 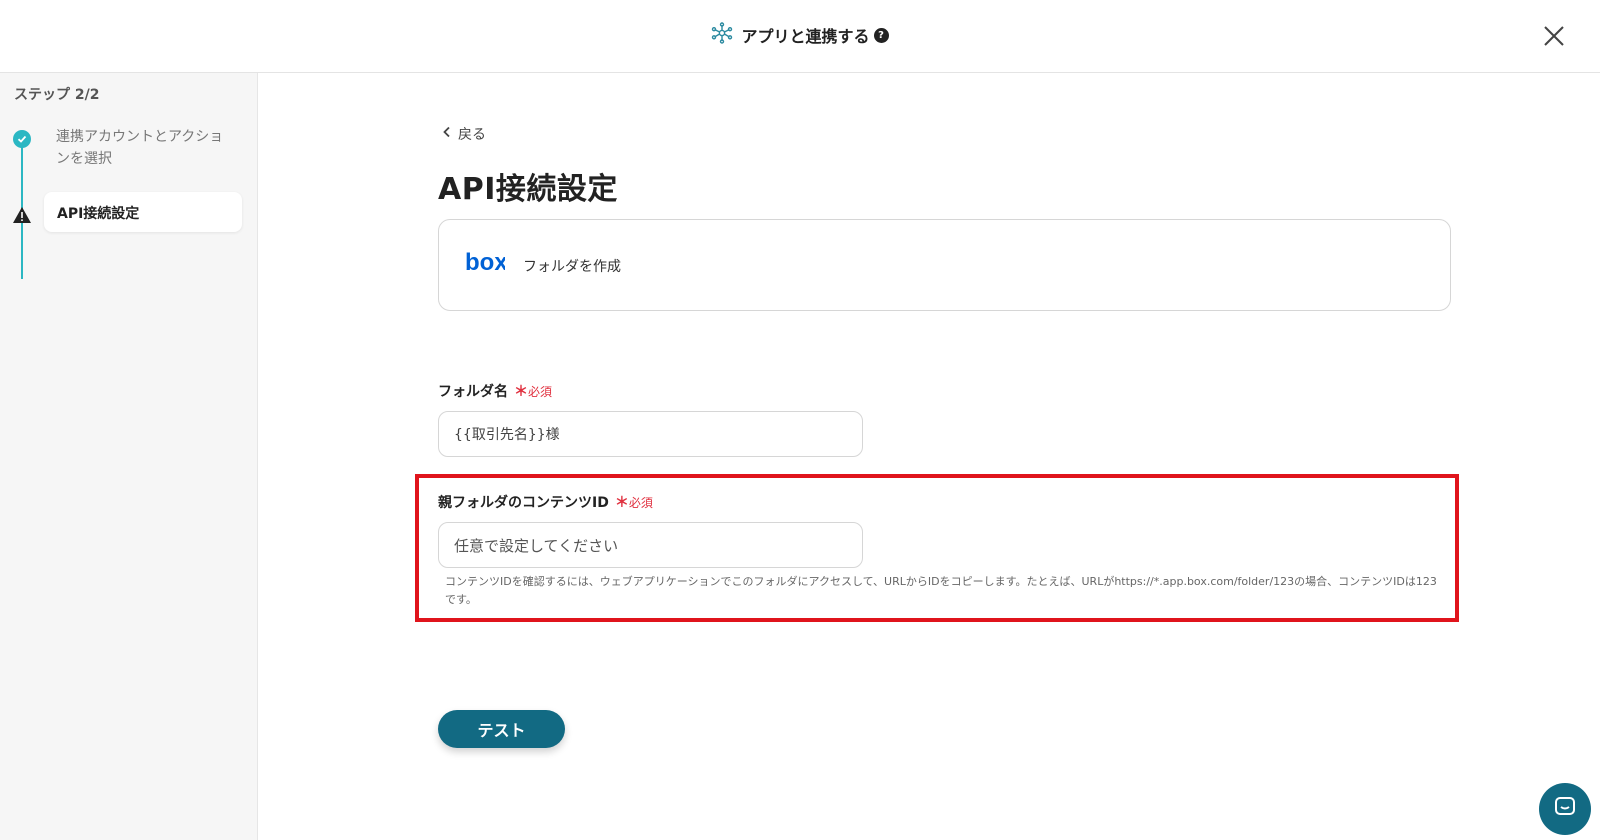 I want to click on chat-support-button, so click(x=1565, y=809).